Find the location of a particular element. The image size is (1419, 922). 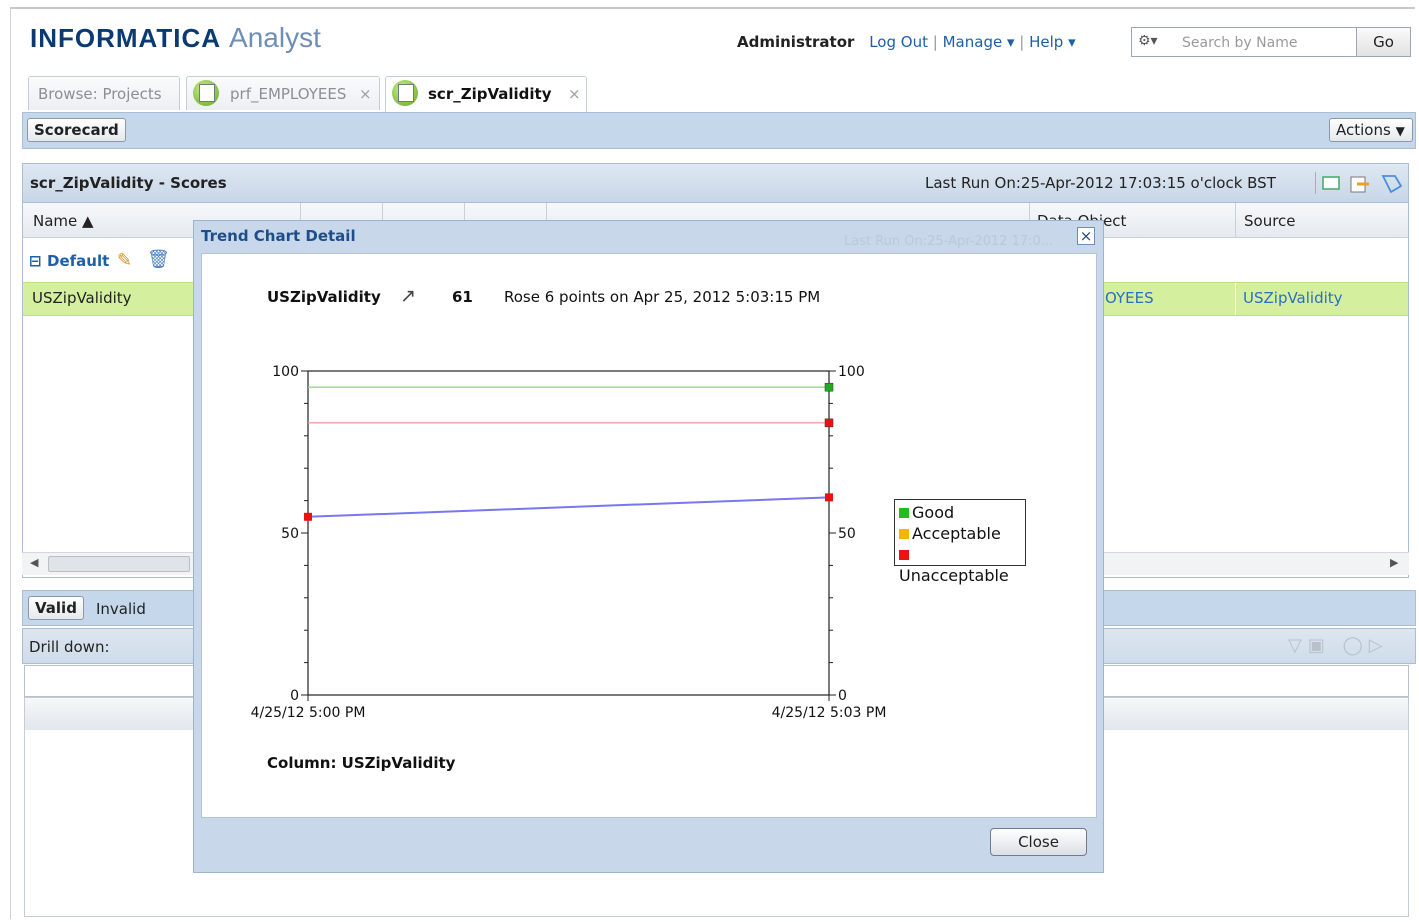

scrollbar-thumb is located at coordinates (119, 564).